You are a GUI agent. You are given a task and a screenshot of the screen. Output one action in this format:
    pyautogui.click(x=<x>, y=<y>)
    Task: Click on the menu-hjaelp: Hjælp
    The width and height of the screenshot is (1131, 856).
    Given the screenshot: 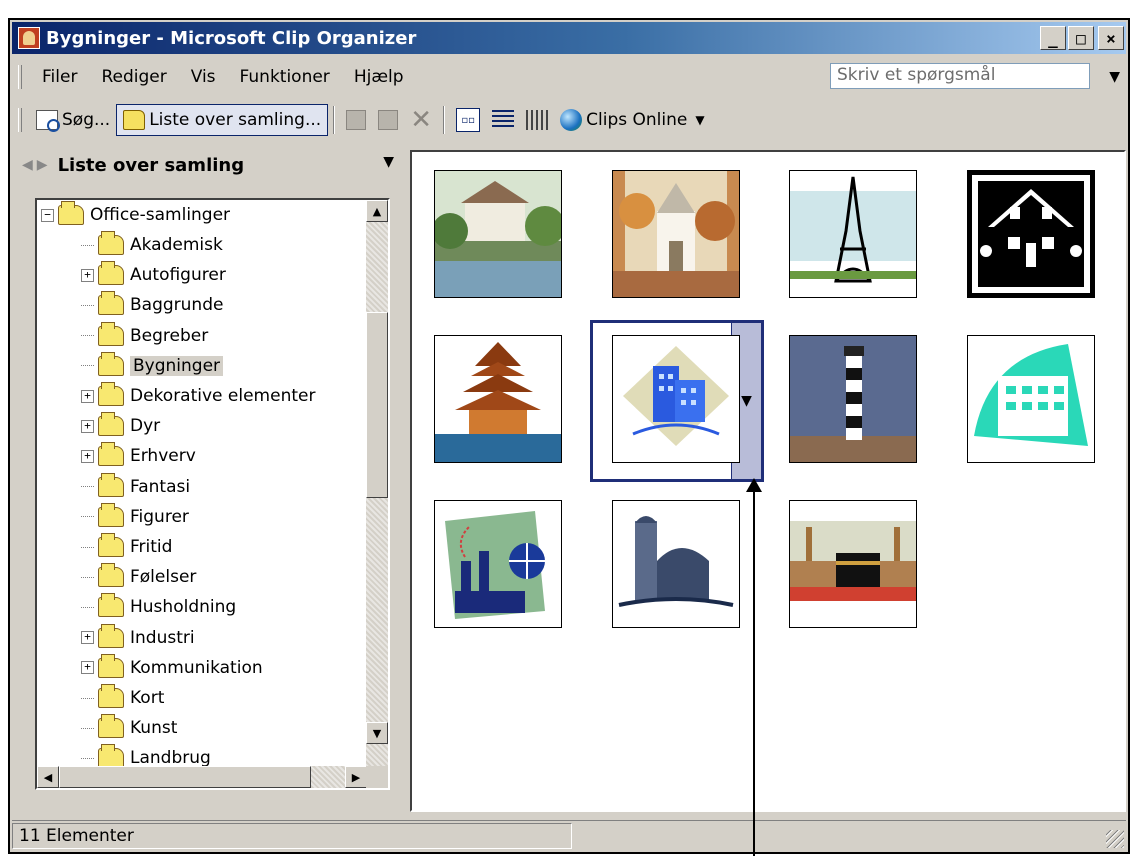 What is the action you would take?
    pyautogui.click(x=379, y=77)
    